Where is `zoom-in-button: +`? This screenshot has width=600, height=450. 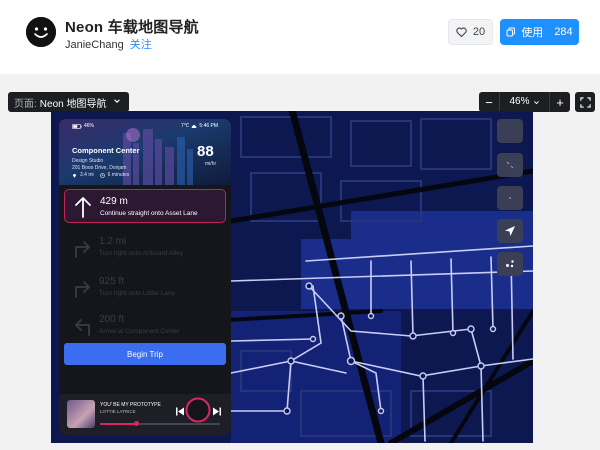 zoom-in-button: + is located at coordinates (560, 102).